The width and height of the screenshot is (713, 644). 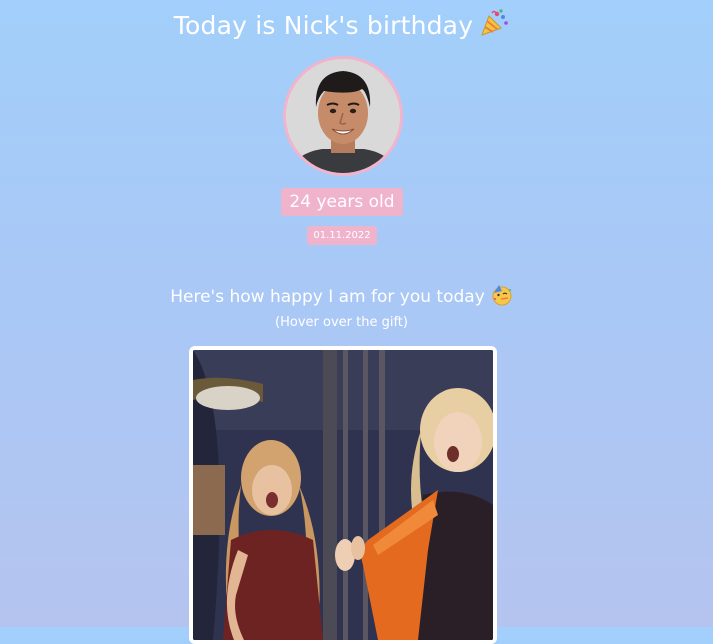 What do you see at coordinates (323, 25) in the screenshot?
I see `title-text: Today is Nick's birthday` at bounding box center [323, 25].